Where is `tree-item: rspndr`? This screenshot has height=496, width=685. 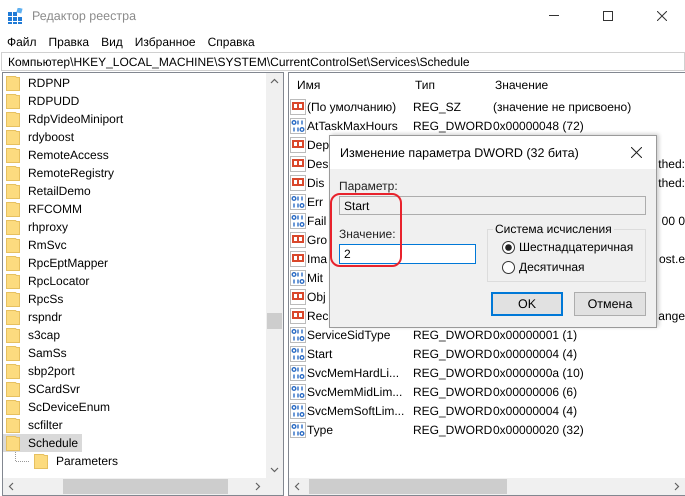 tree-item: rspndr is located at coordinates (34, 317).